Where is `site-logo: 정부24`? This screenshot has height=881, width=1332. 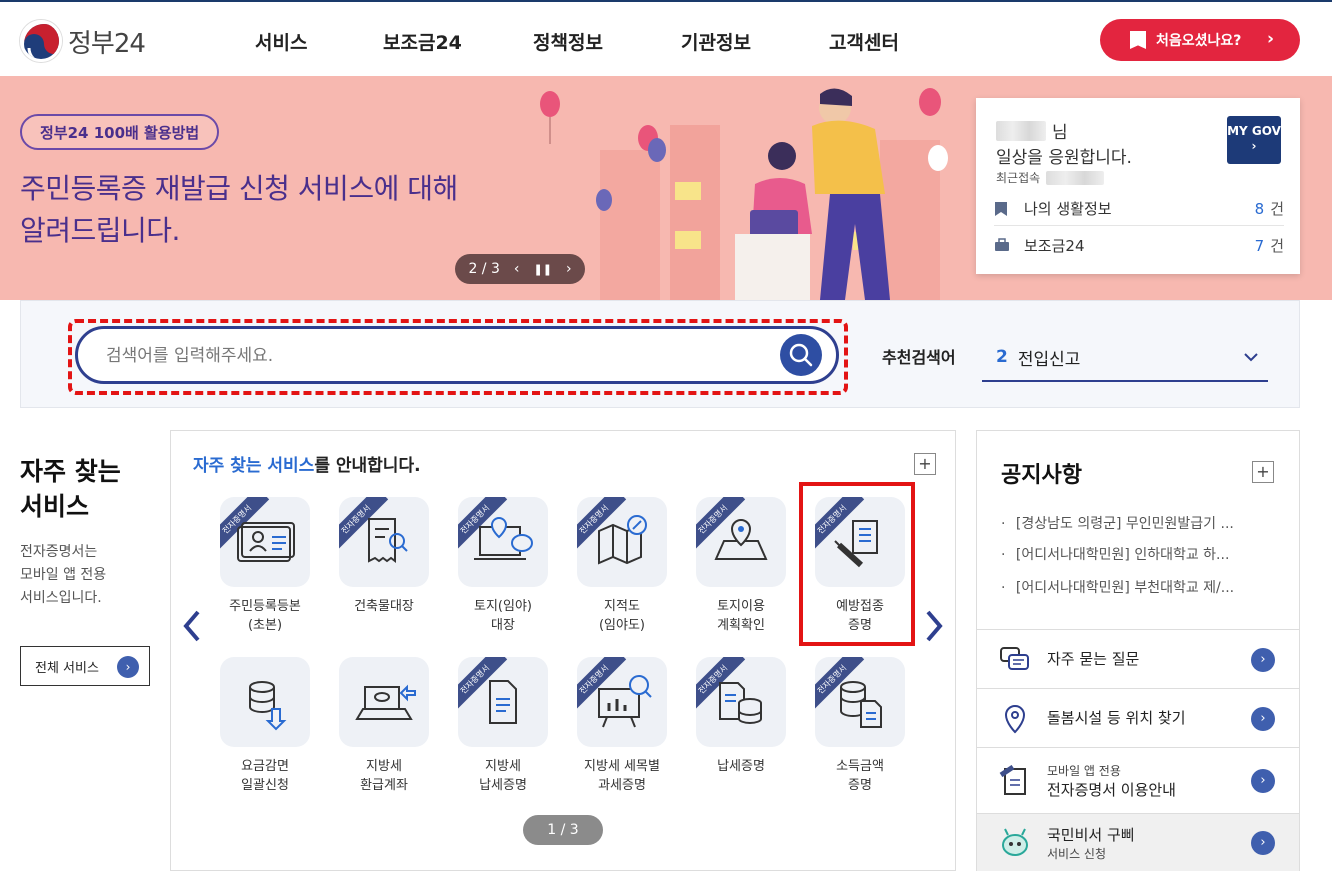
site-logo: 정부24 is located at coordinates (83, 41).